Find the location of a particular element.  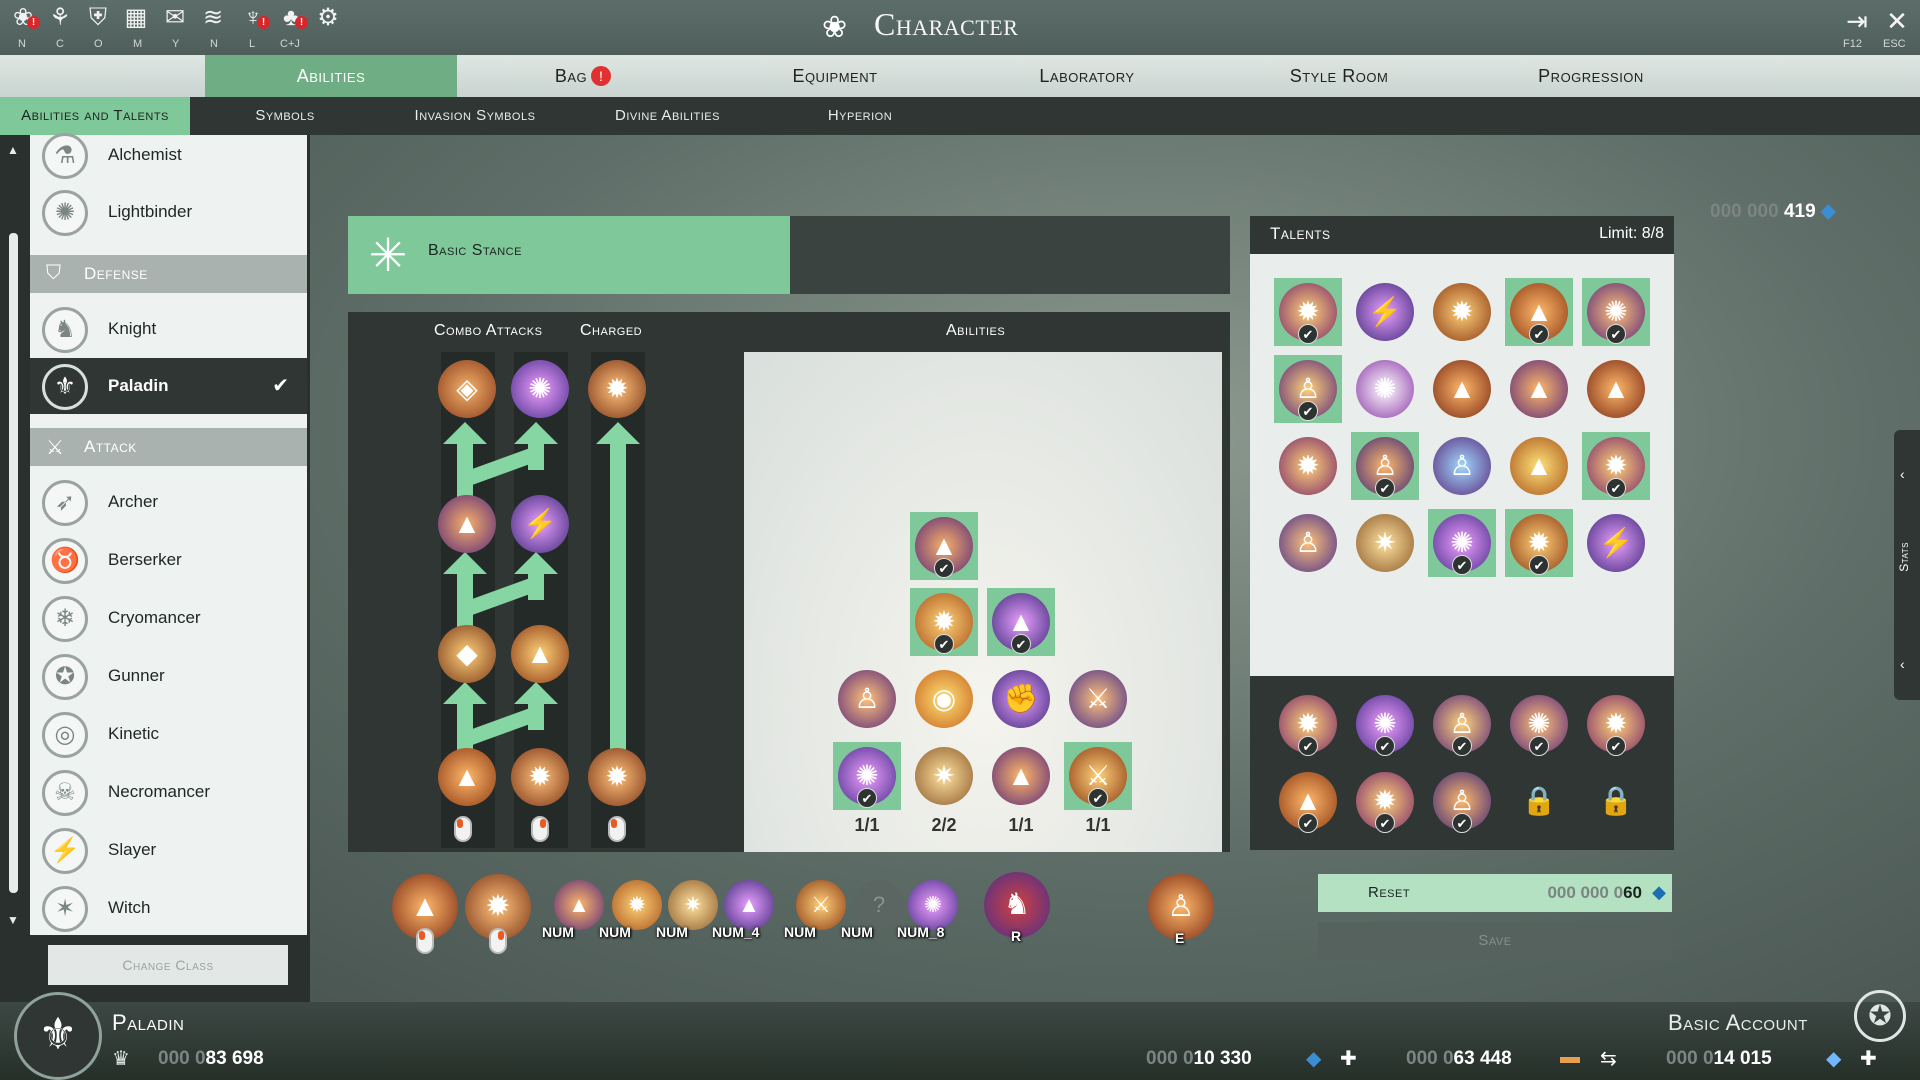

subtab-invasion-symbols: Invasion Symbols is located at coordinates (475, 116).